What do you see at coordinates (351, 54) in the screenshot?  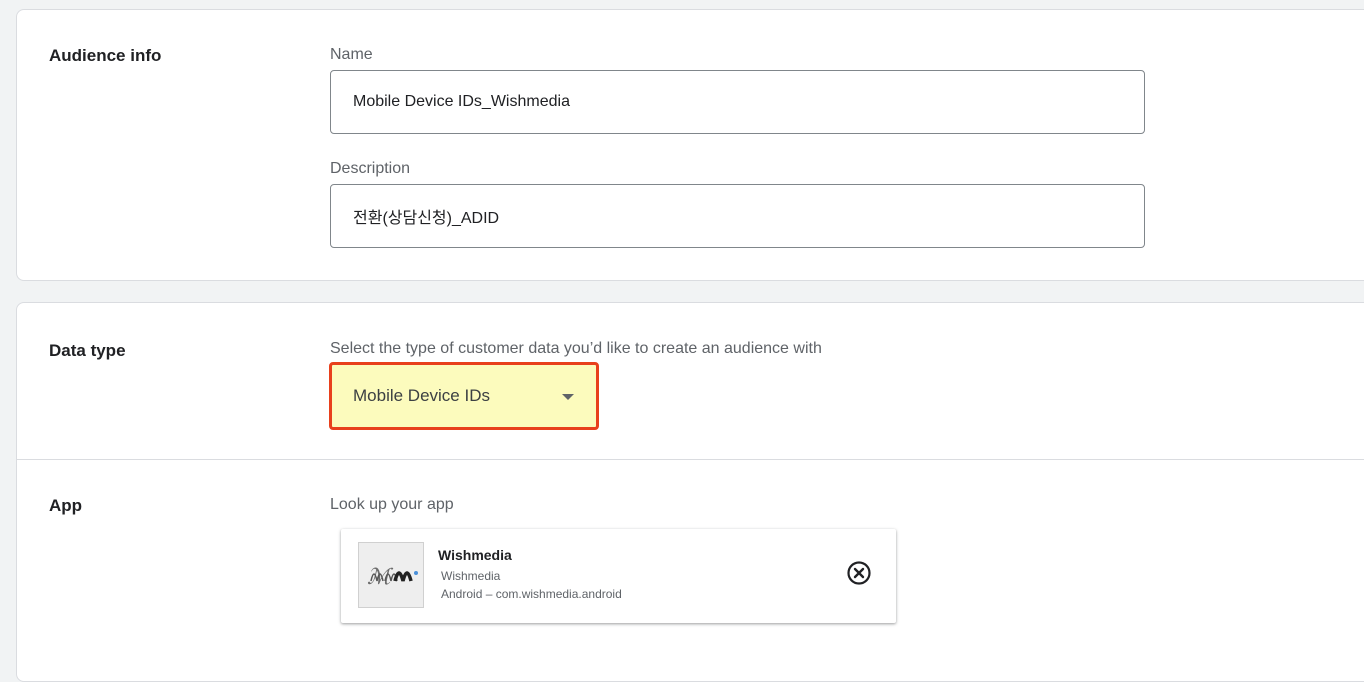 I see `name-label: Name` at bounding box center [351, 54].